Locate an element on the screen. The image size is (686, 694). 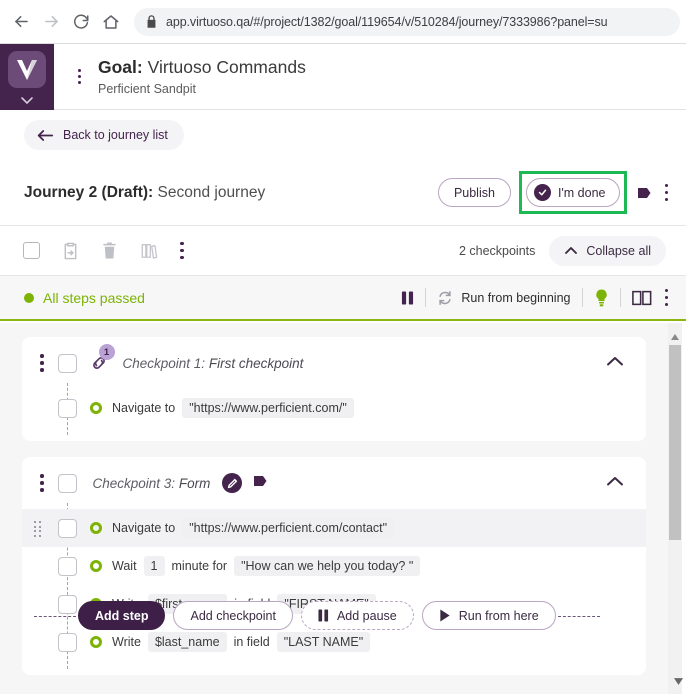
split-panel-button is located at coordinates (641, 298).